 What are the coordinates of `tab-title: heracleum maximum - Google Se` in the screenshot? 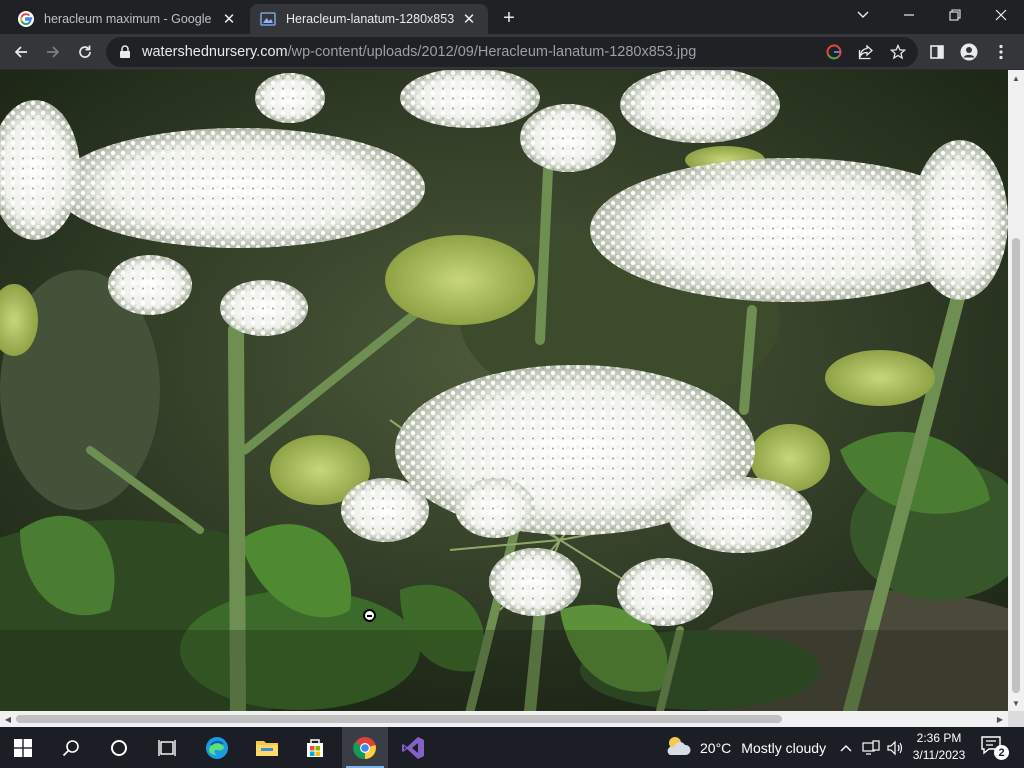 It's located at (129, 19).